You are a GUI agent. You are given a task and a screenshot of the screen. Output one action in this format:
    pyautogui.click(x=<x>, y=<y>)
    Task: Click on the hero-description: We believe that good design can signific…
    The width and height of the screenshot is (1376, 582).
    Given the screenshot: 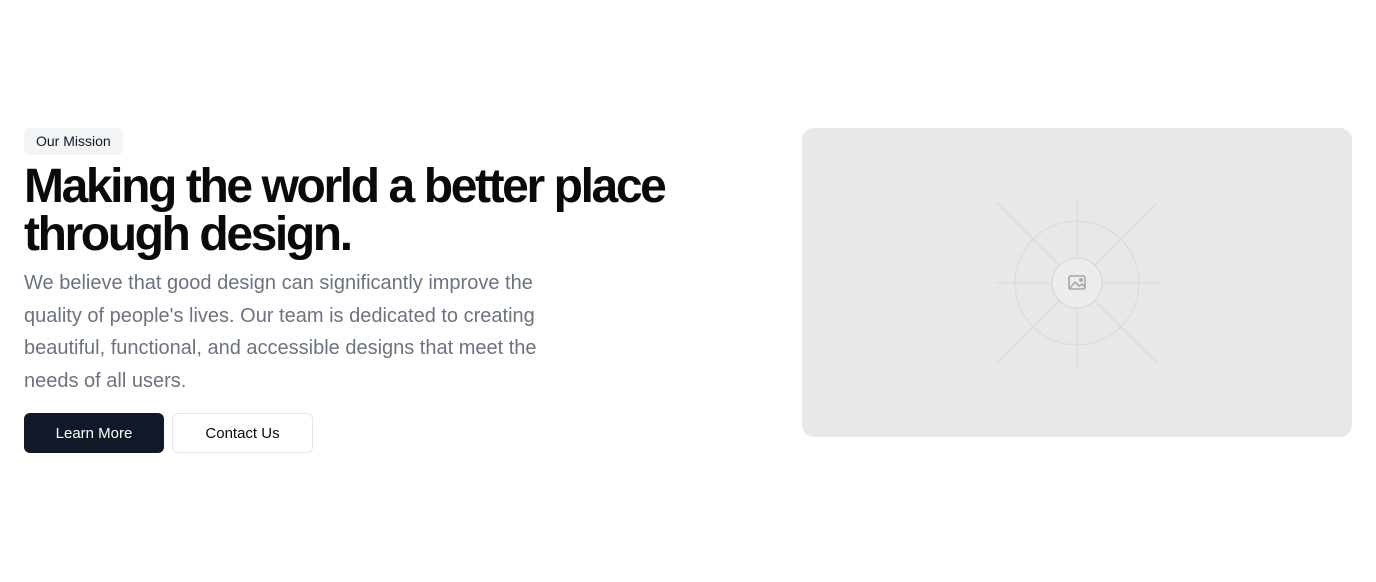 What is the action you would take?
    pyautogui.click(x=280, y=332)
    